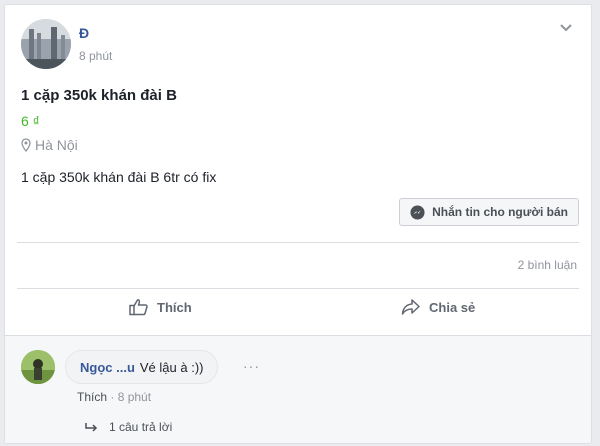 The width and height of the screenshot is (600, 446). What do you see at coordinates (134, 397) in the screenshot?
I see `comment-timestamp: 8 phút` at bounding box center [134, 397].